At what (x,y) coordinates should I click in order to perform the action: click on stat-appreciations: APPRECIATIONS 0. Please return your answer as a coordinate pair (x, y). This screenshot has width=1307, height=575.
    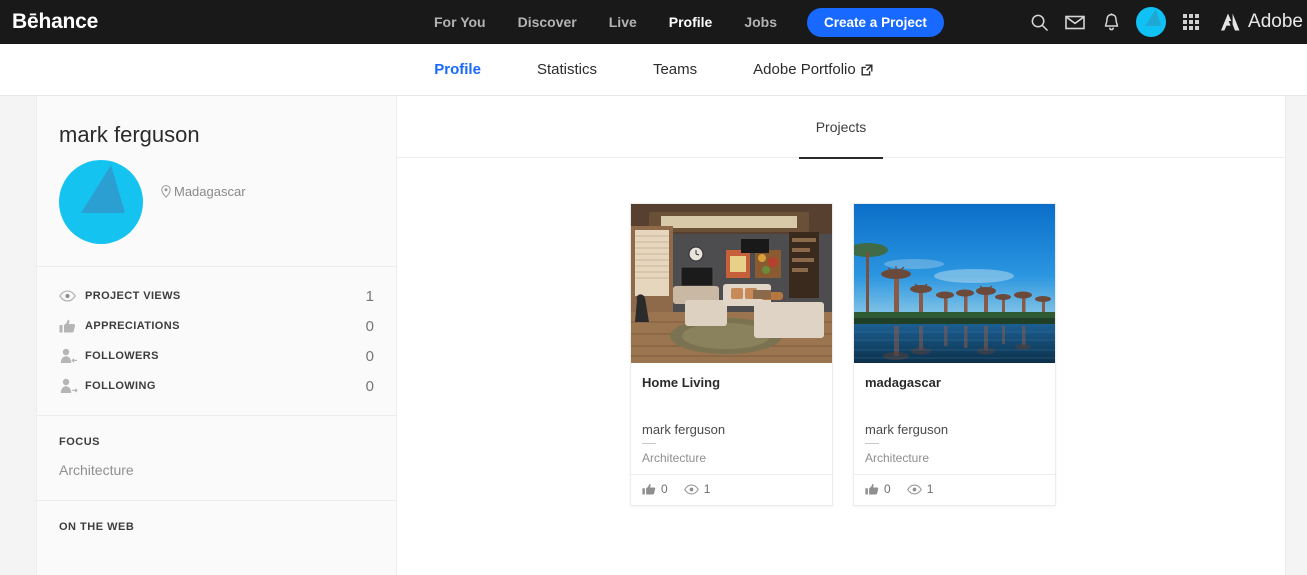
    Looking at the image, I should click on (216, 326).